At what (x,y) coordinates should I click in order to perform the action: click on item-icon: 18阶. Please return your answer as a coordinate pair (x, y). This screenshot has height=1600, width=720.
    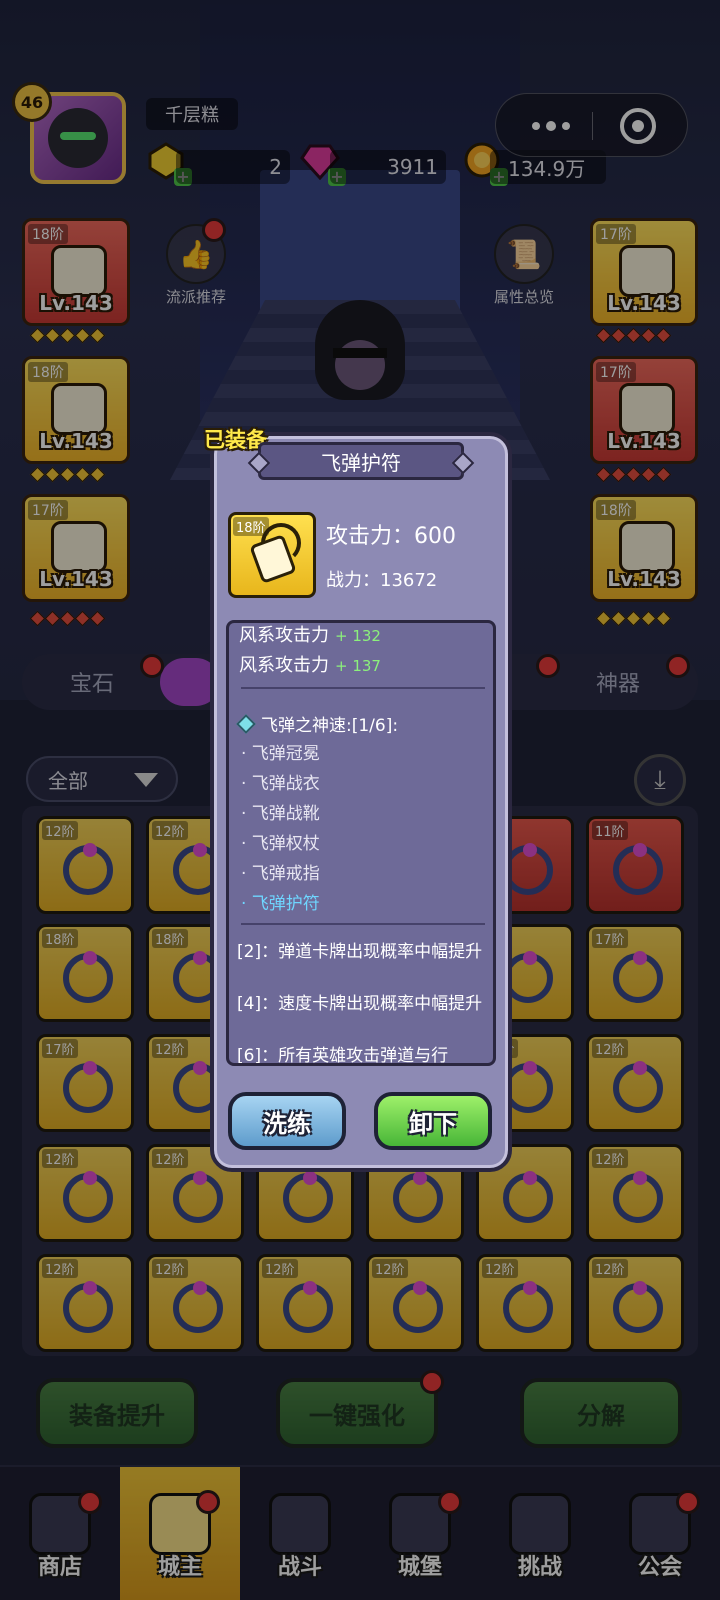
    Looking at the image, I should click on (272, 555).